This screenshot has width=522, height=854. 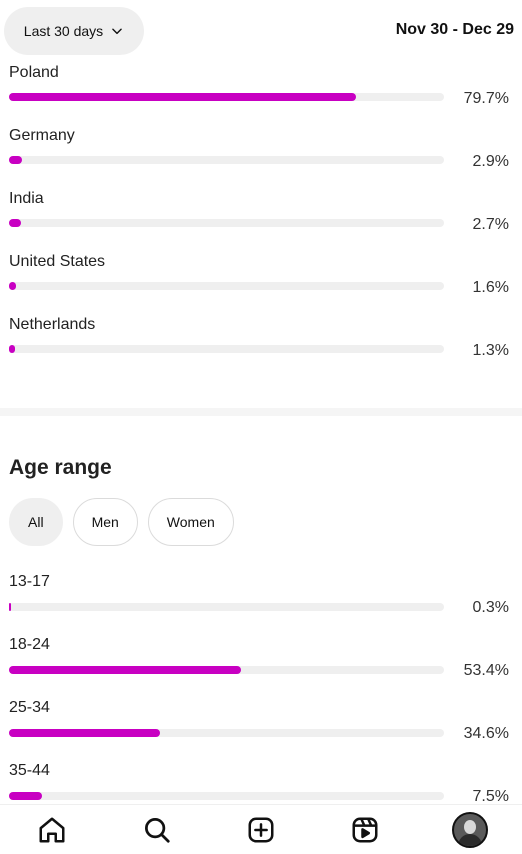 What do you see at coordinates (36, 522) in the screenshot?
I see `filter-chip-all: All` at bounding box center [36, 522].